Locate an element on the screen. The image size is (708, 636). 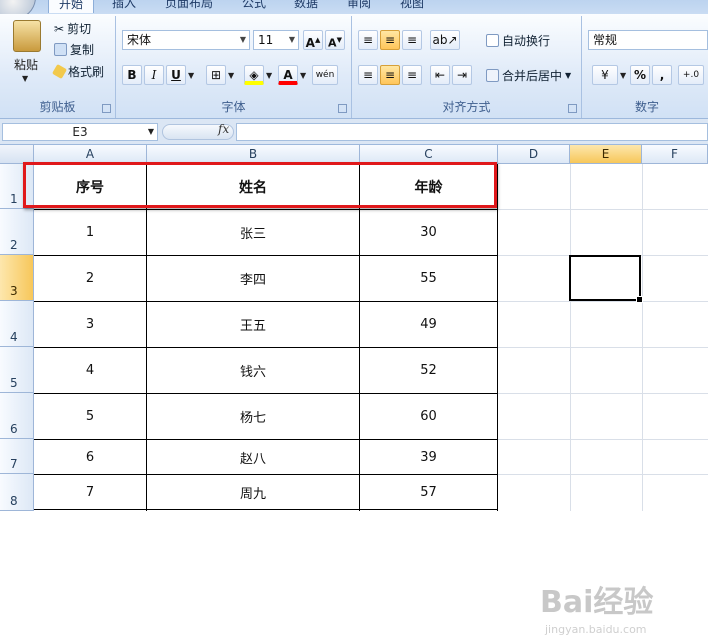
clipboard-launcher-icon is located at coordinates (106, 108).